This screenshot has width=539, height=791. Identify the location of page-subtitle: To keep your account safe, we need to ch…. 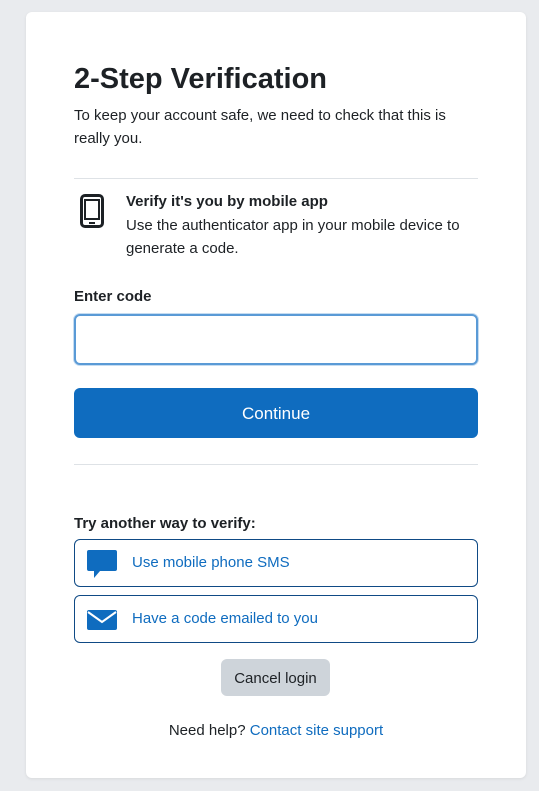
(260, 127).